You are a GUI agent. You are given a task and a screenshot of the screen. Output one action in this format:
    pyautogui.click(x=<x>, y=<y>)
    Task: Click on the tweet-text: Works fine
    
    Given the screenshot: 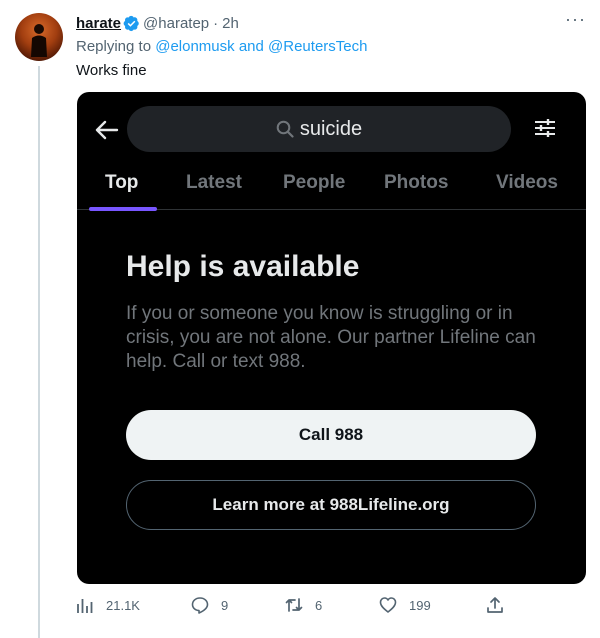 What is the action you would take?
    pyautogui.click(x=111, y=70)
    